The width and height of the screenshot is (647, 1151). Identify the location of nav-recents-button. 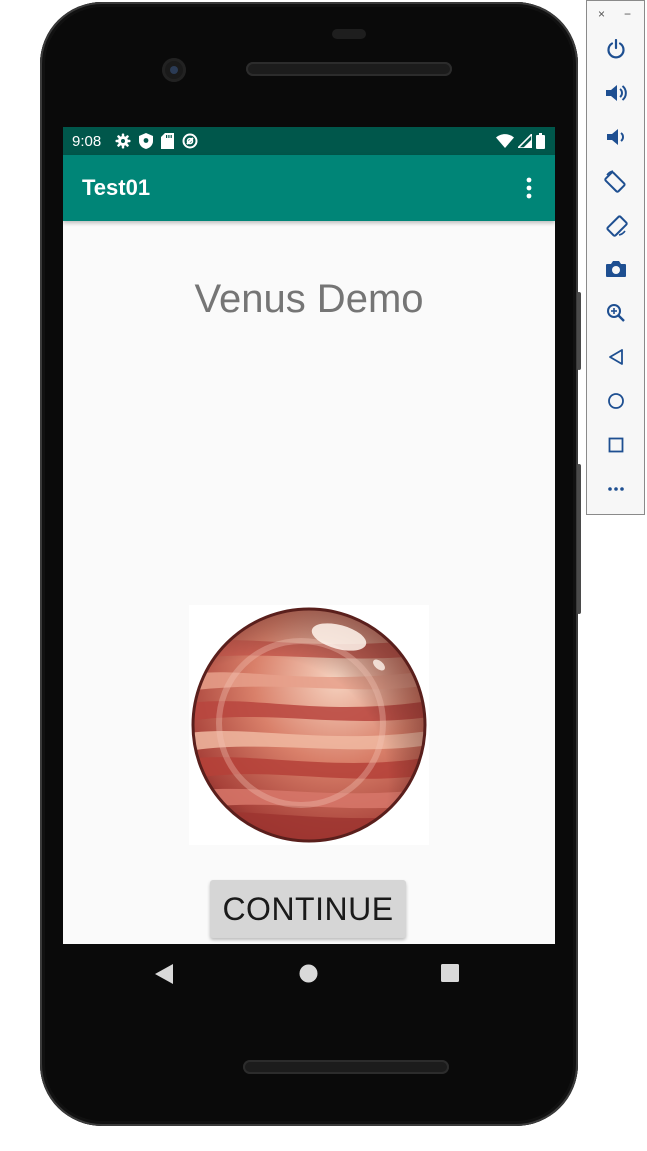
(450, 975).